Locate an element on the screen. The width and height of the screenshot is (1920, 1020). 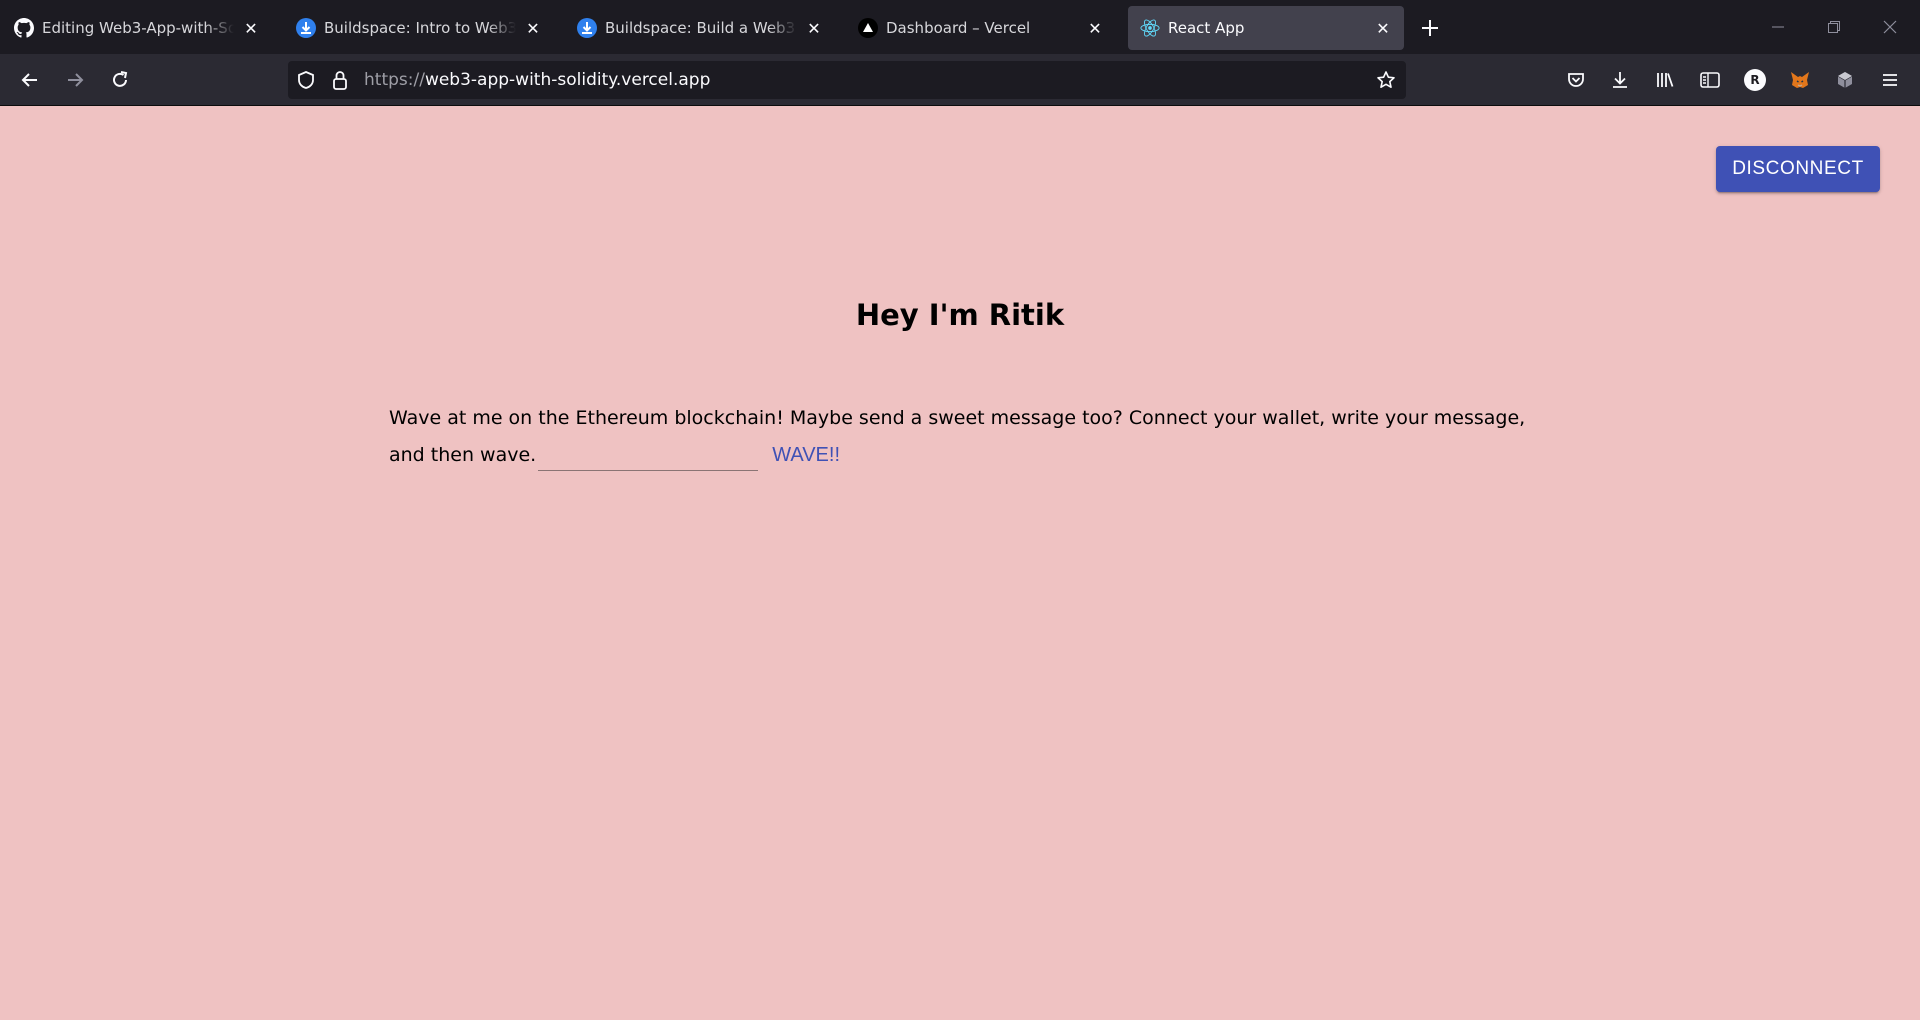
tab-title: Editing Web3-App-with-Solidity is located at coordinates (138, 28).